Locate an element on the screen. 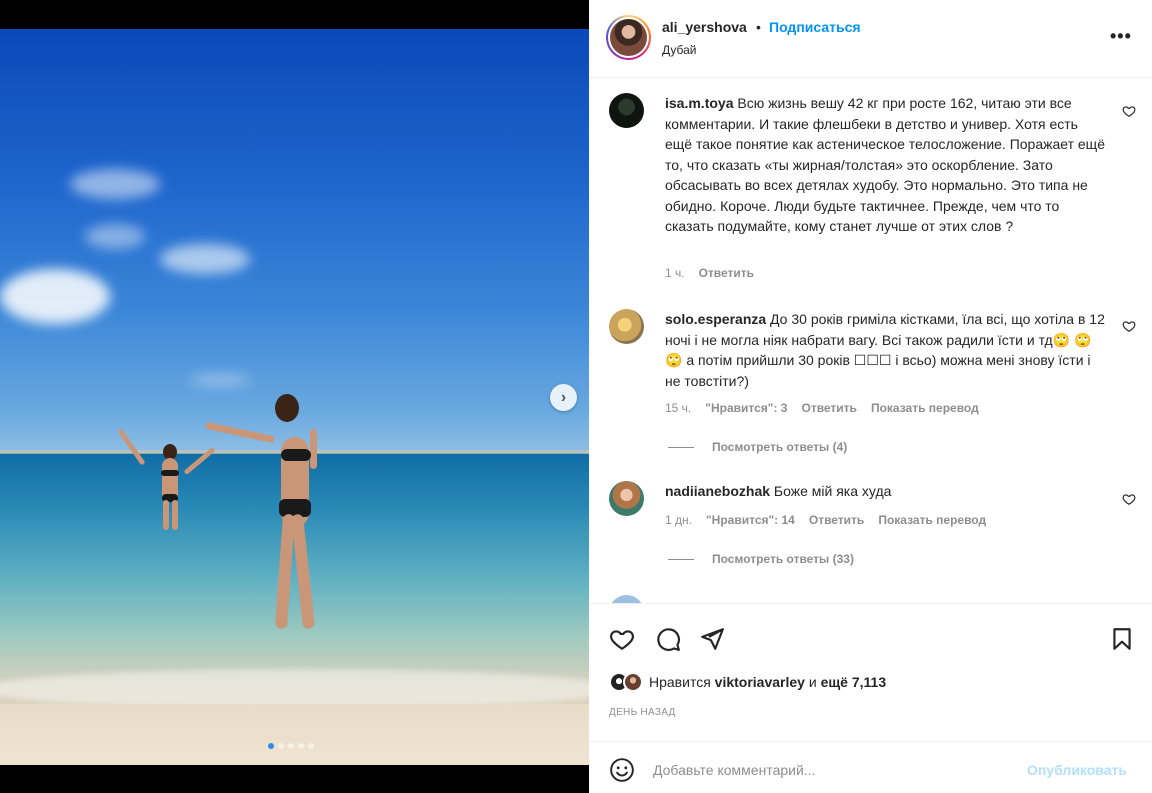  publish-button: Опубликовать is located at coordinates (1077, 770).